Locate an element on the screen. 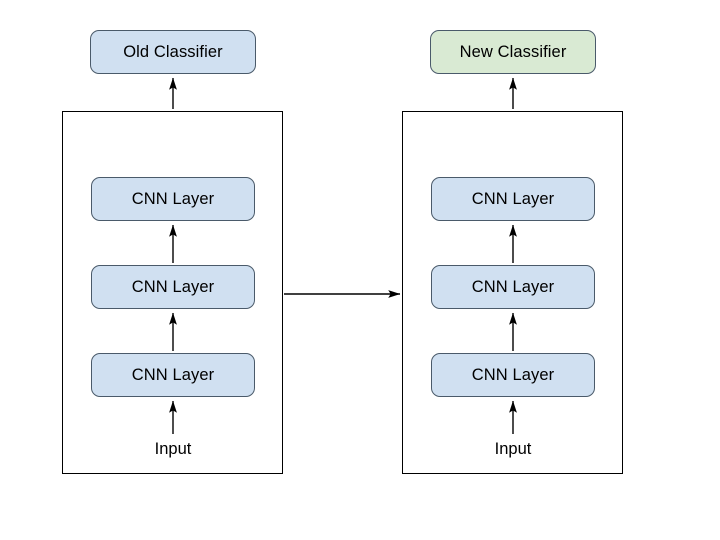 The height and width of the screenshot is (540, 720). right-cnn-layer-middle-label: CNN Layer is located at coordinates (513, 286).